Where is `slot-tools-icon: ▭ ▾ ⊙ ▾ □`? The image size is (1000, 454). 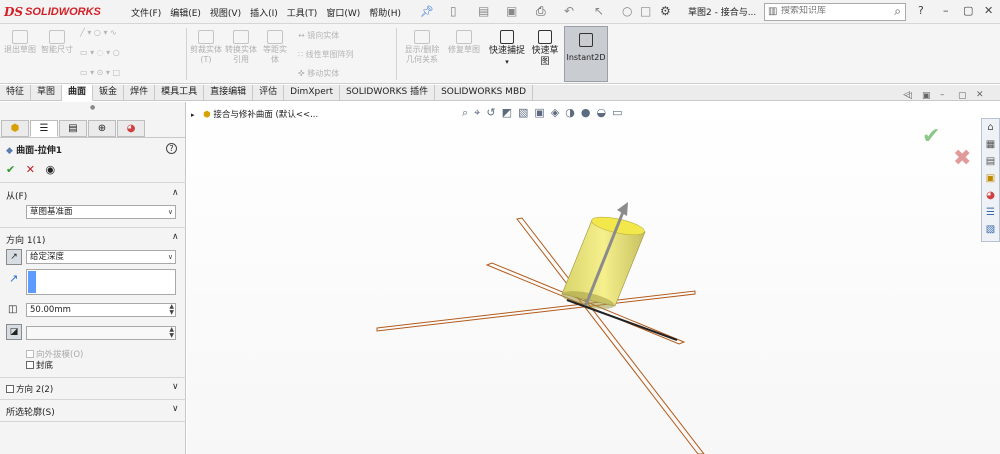
slot-tools-icon: ▭ ▾ ⊙ ▾ □ is located at coordinates (100, 72).